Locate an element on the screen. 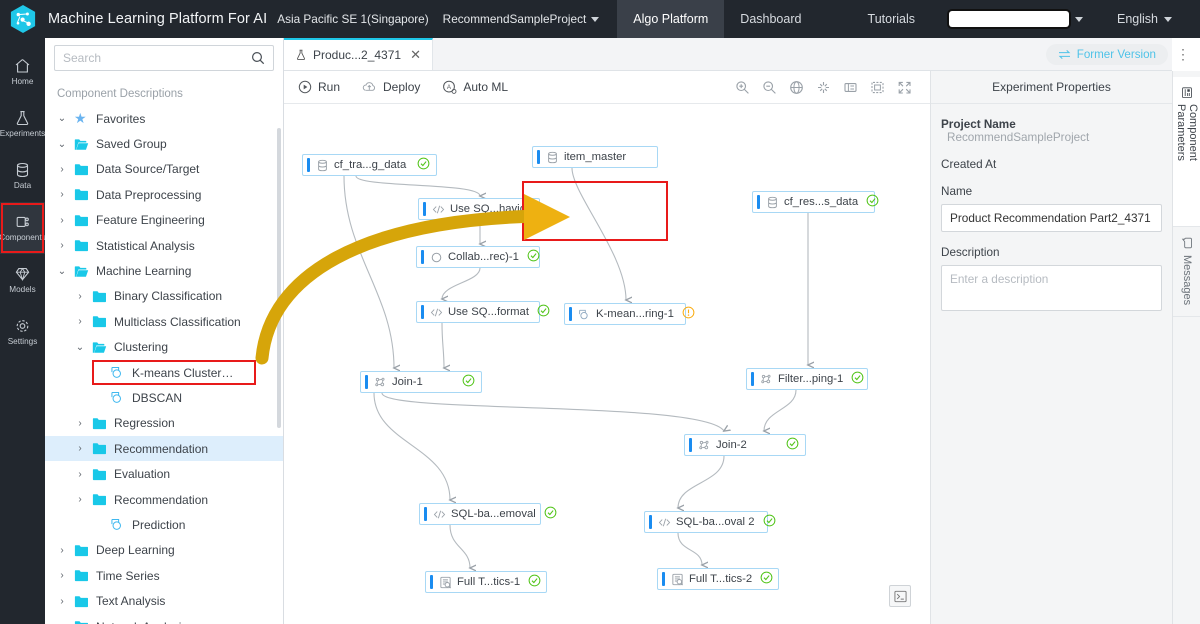 The height and width of the screenshot is (624, 1200). tutorials-link: Tutorials is located at coordinates (891, 19).